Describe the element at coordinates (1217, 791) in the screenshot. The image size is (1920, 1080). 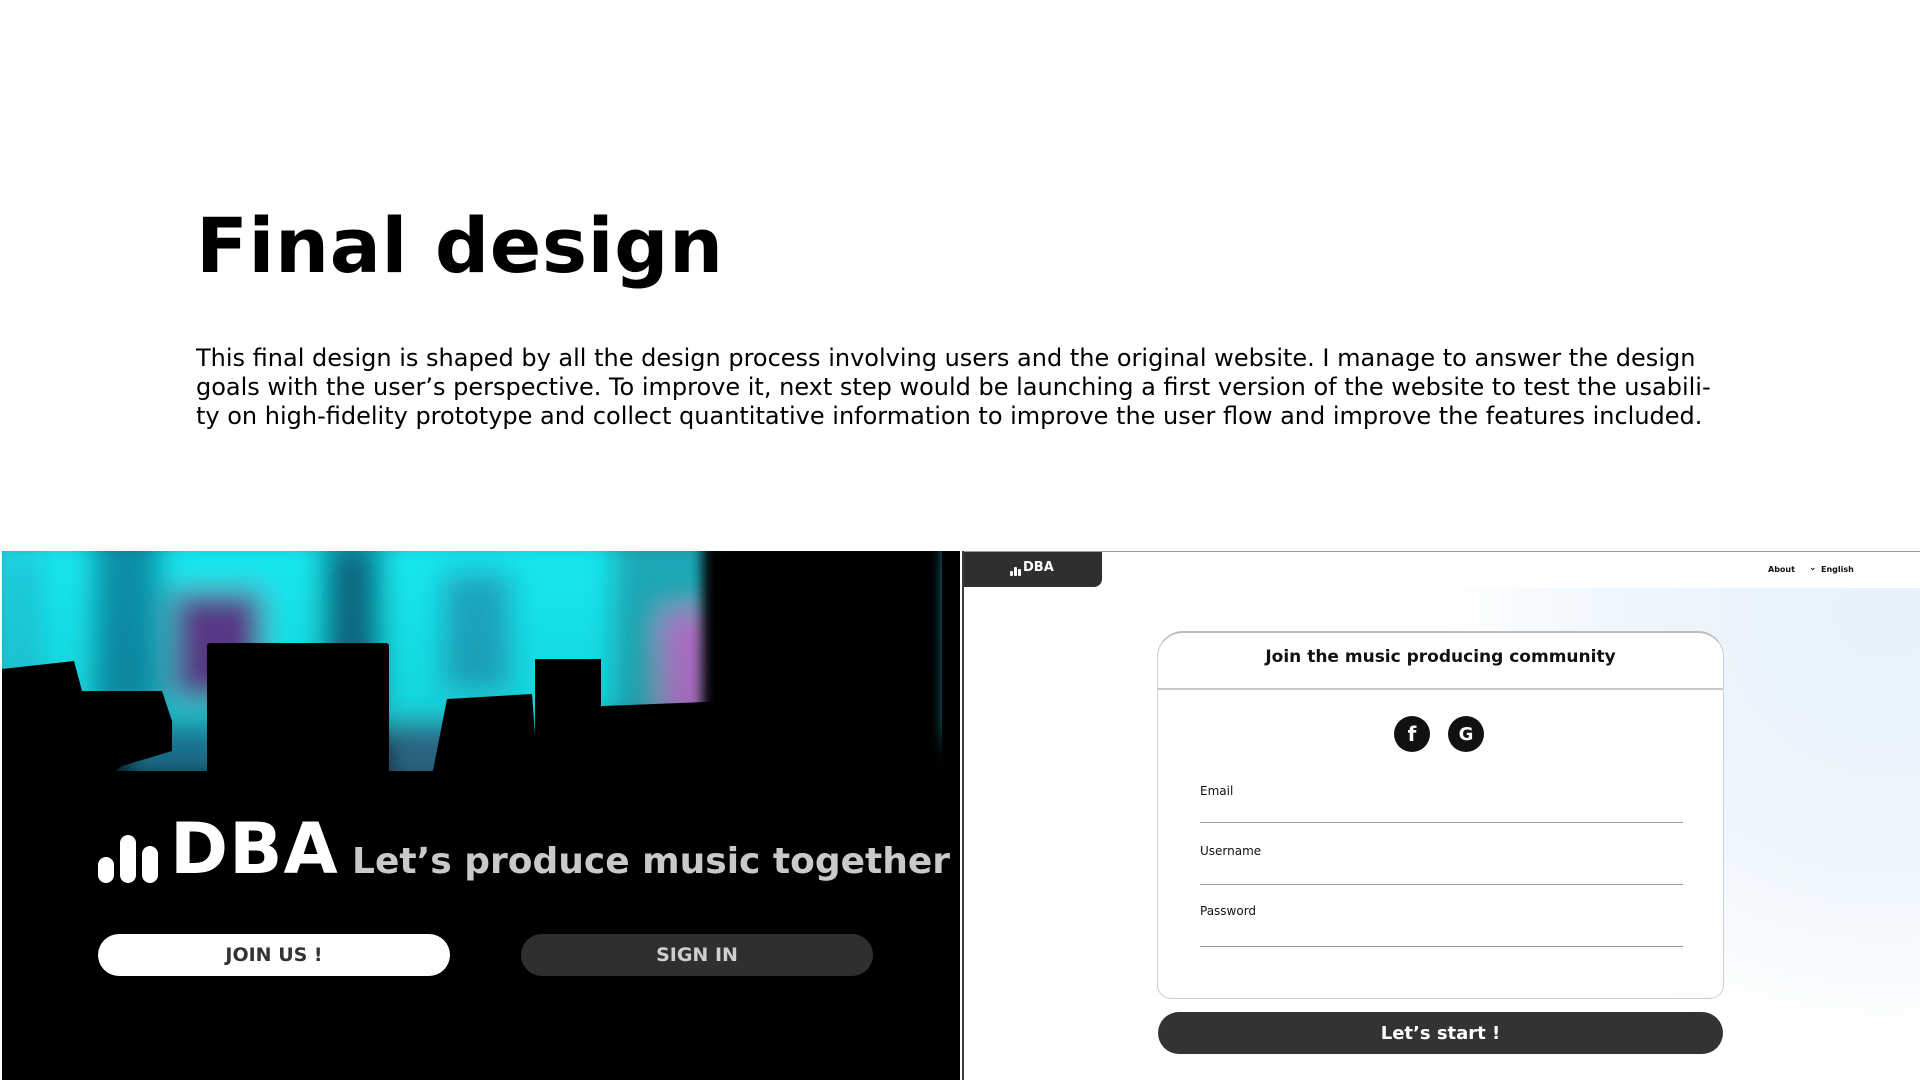
I see `email-label: Email` at that location.